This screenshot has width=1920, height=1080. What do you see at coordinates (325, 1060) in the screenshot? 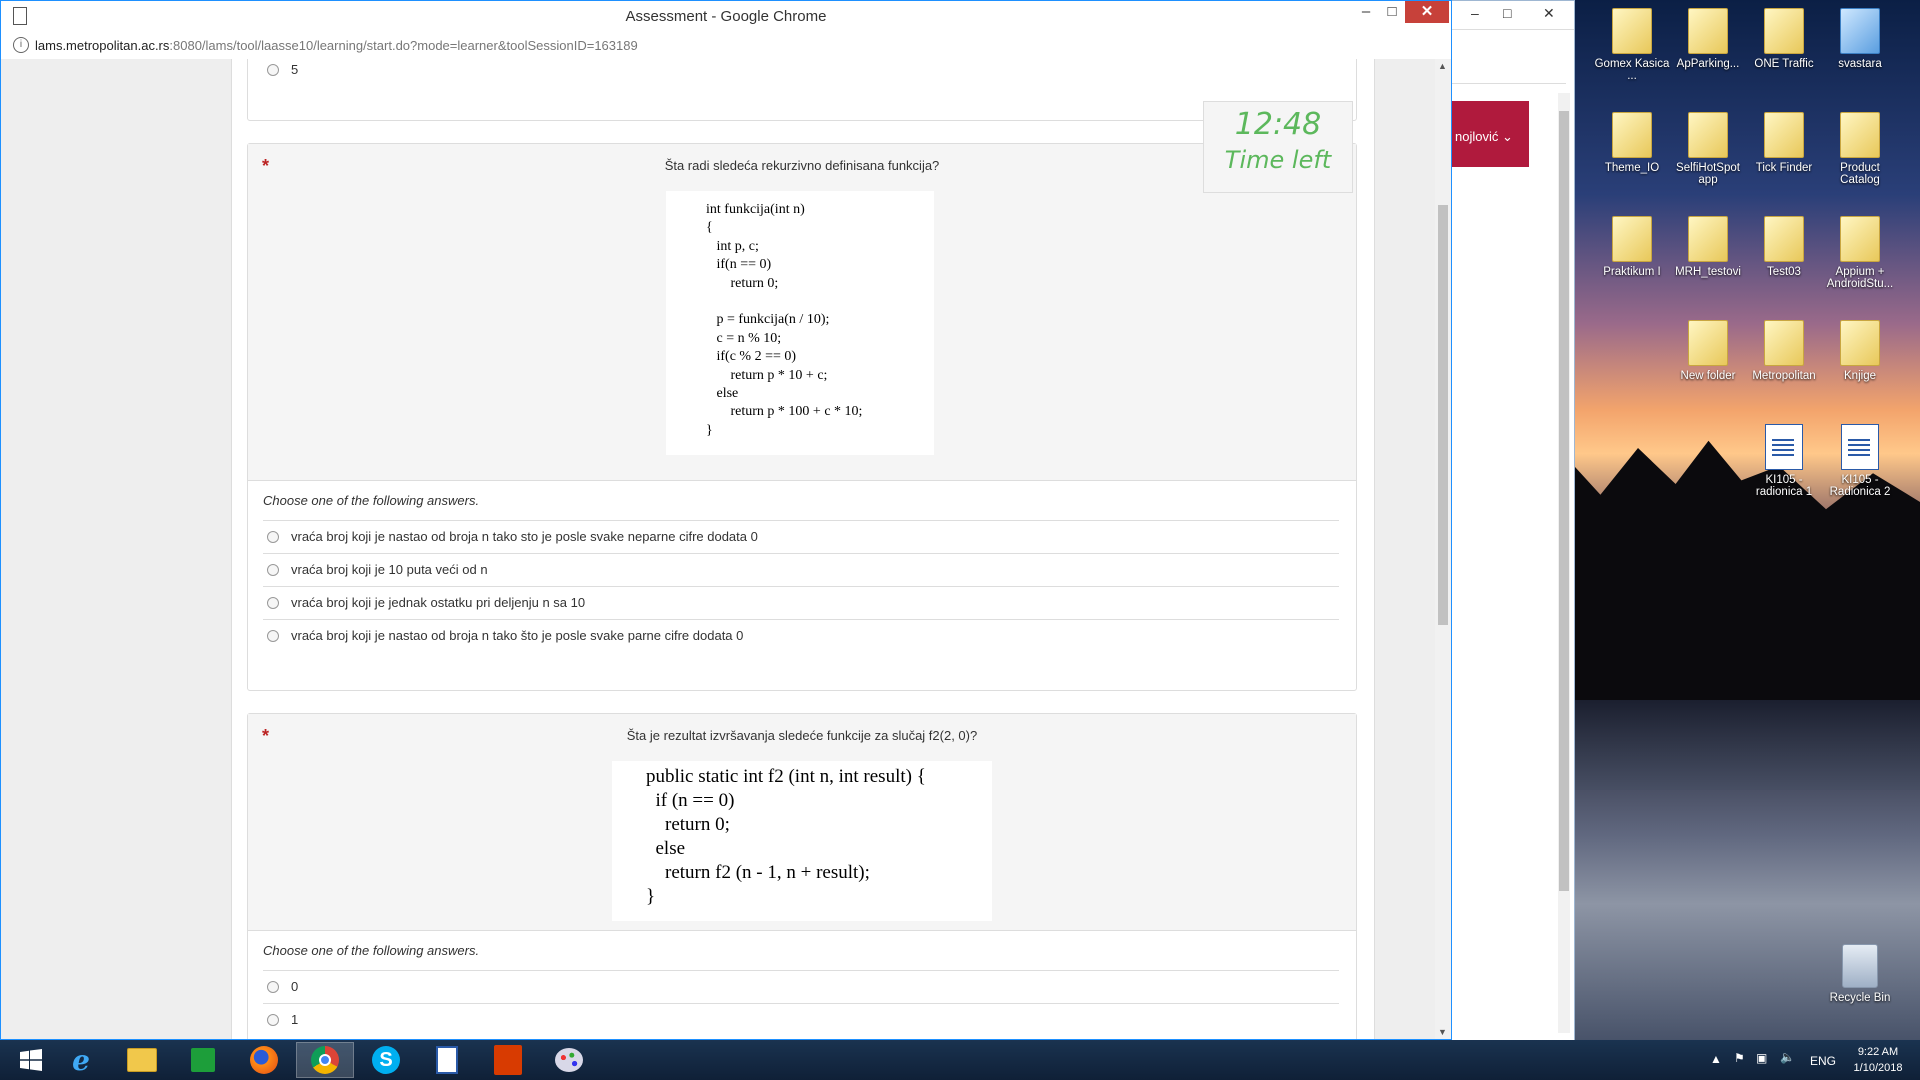
I see `chrome-taskbar-button` at bounding box center [325, 1060].